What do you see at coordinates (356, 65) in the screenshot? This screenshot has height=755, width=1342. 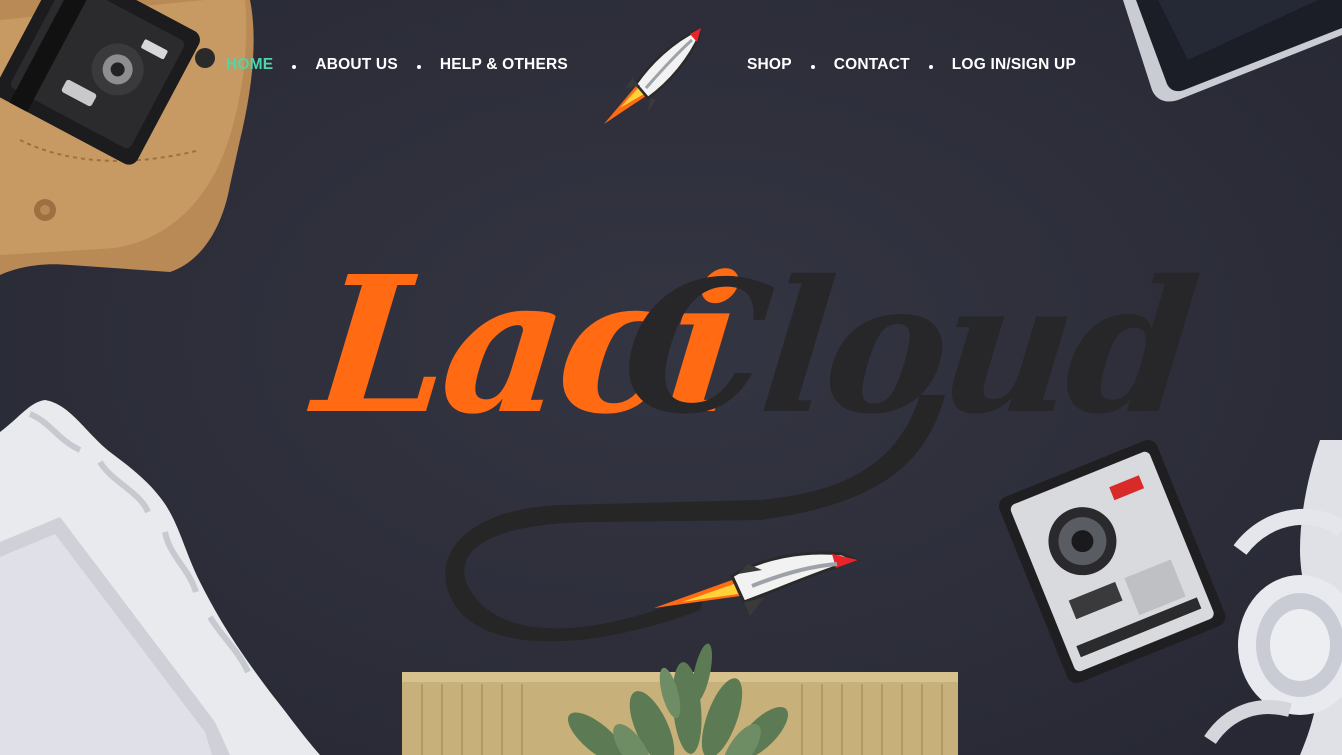 I see `nav-about-us-link: ABOUT US` at bounding box center [356, 65].